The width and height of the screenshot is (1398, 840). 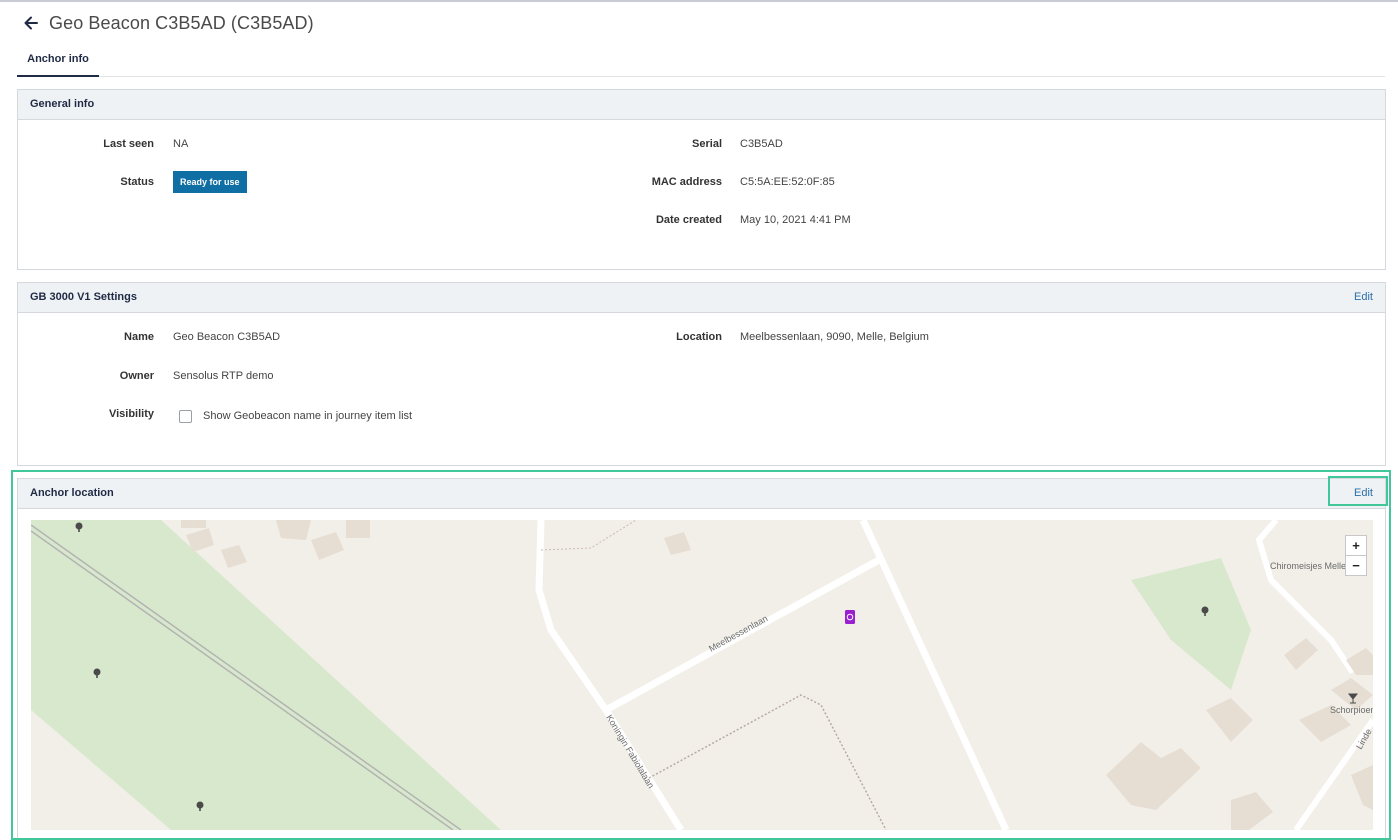 What do you see at coordinates (701, 298) in the screenshot?
I see `settings-header: GB 3000 V1 Settings Edit` at bounding box center [701, 298].